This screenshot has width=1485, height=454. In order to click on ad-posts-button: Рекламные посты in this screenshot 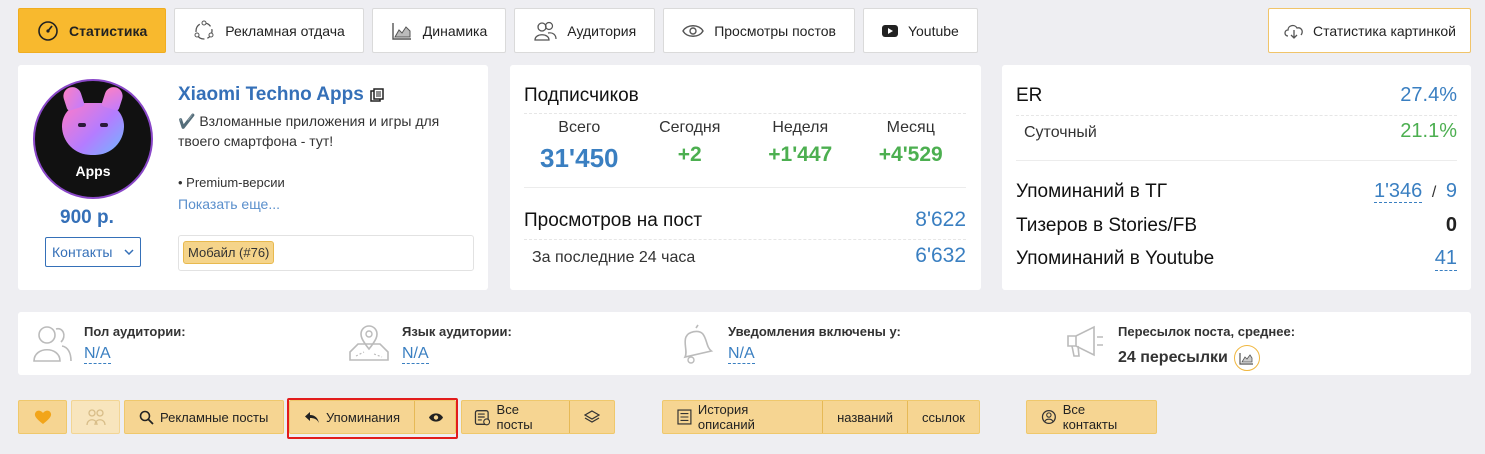, I will do `click(204, 417)`.